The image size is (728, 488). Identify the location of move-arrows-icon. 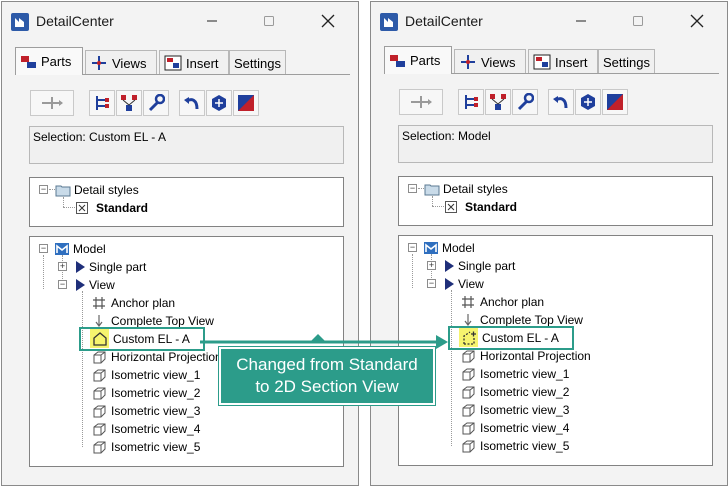
(52, 103).